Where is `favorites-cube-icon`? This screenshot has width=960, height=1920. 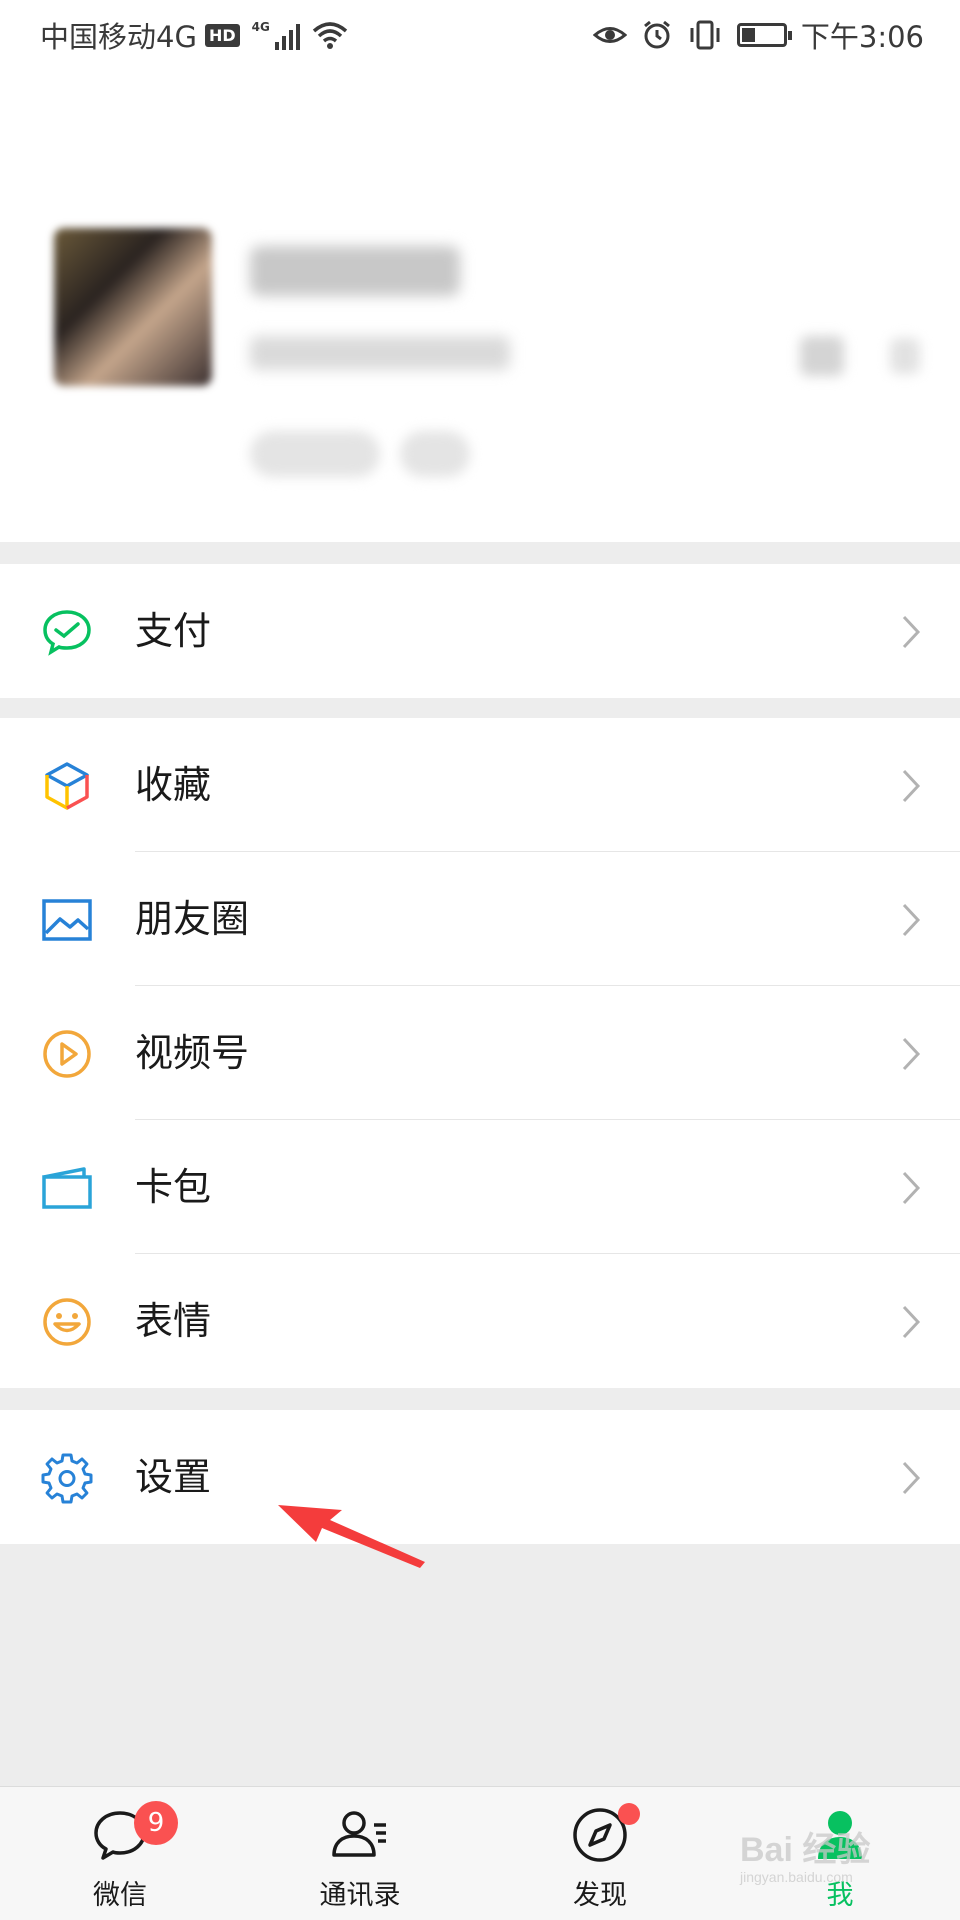
favorites-cube-icon is located at coordinates (67, 786).